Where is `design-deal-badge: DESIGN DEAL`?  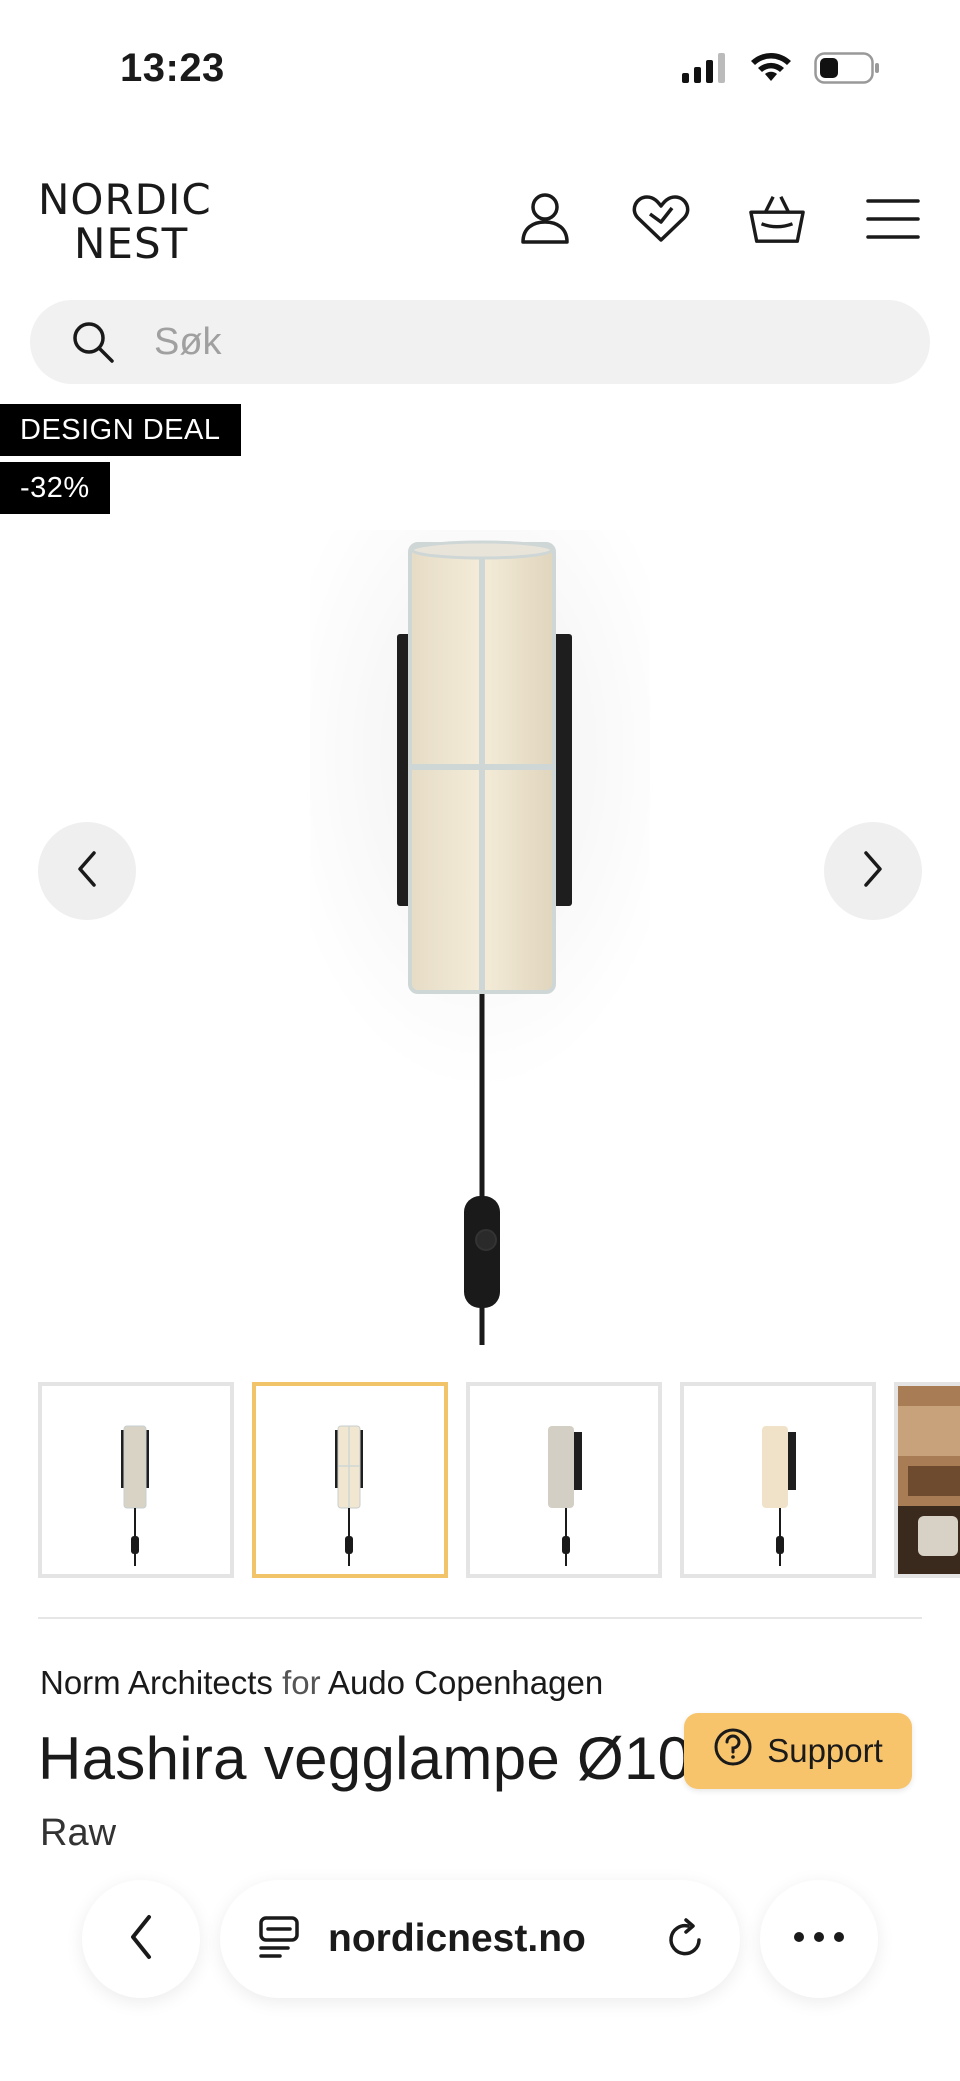
design-deal-badge: DESIGN DEAL is located at coordinates (120, 430).